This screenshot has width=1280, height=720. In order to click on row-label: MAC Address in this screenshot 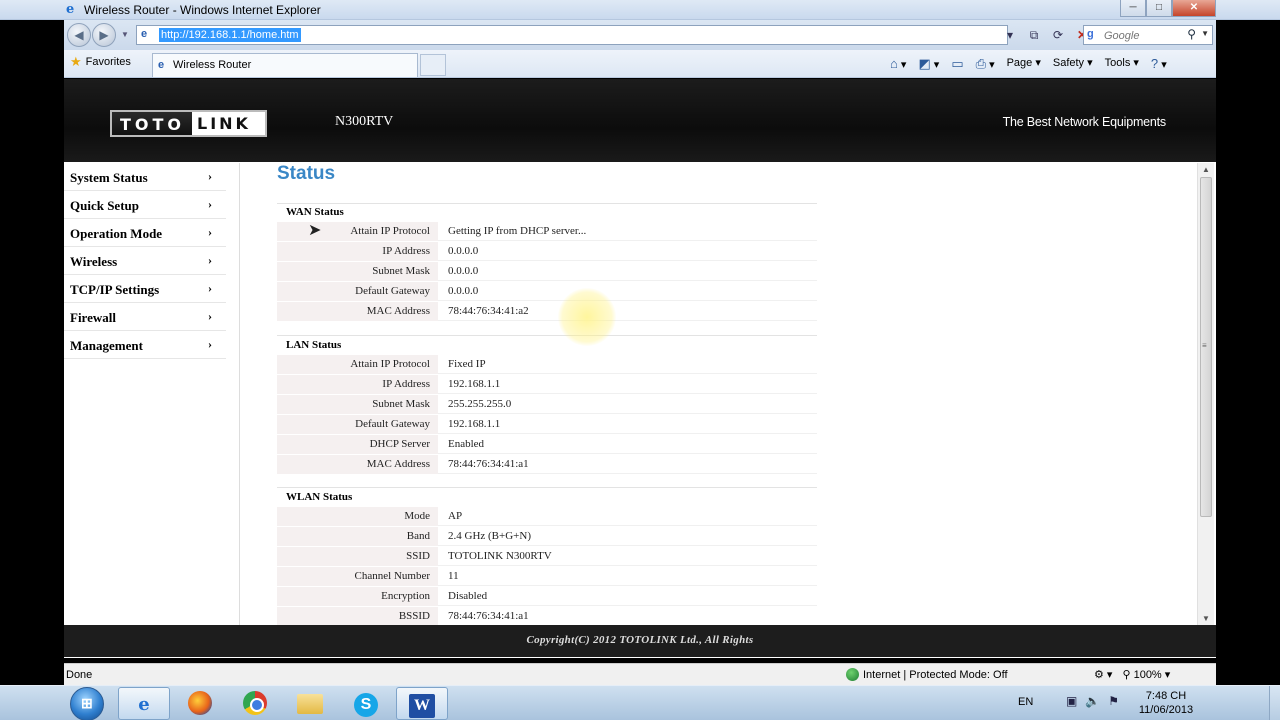, I will do `click(357, 311)`.